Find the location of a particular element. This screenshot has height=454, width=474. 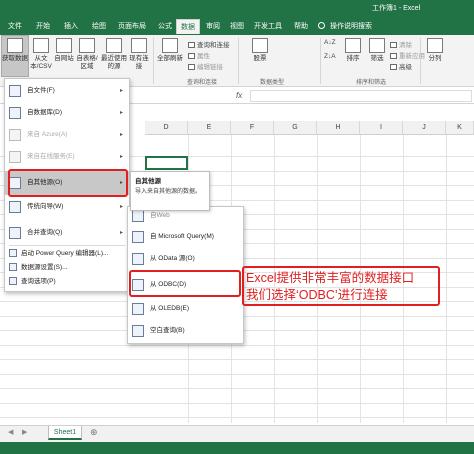

globe-icon is located at coordinates (138, 216).